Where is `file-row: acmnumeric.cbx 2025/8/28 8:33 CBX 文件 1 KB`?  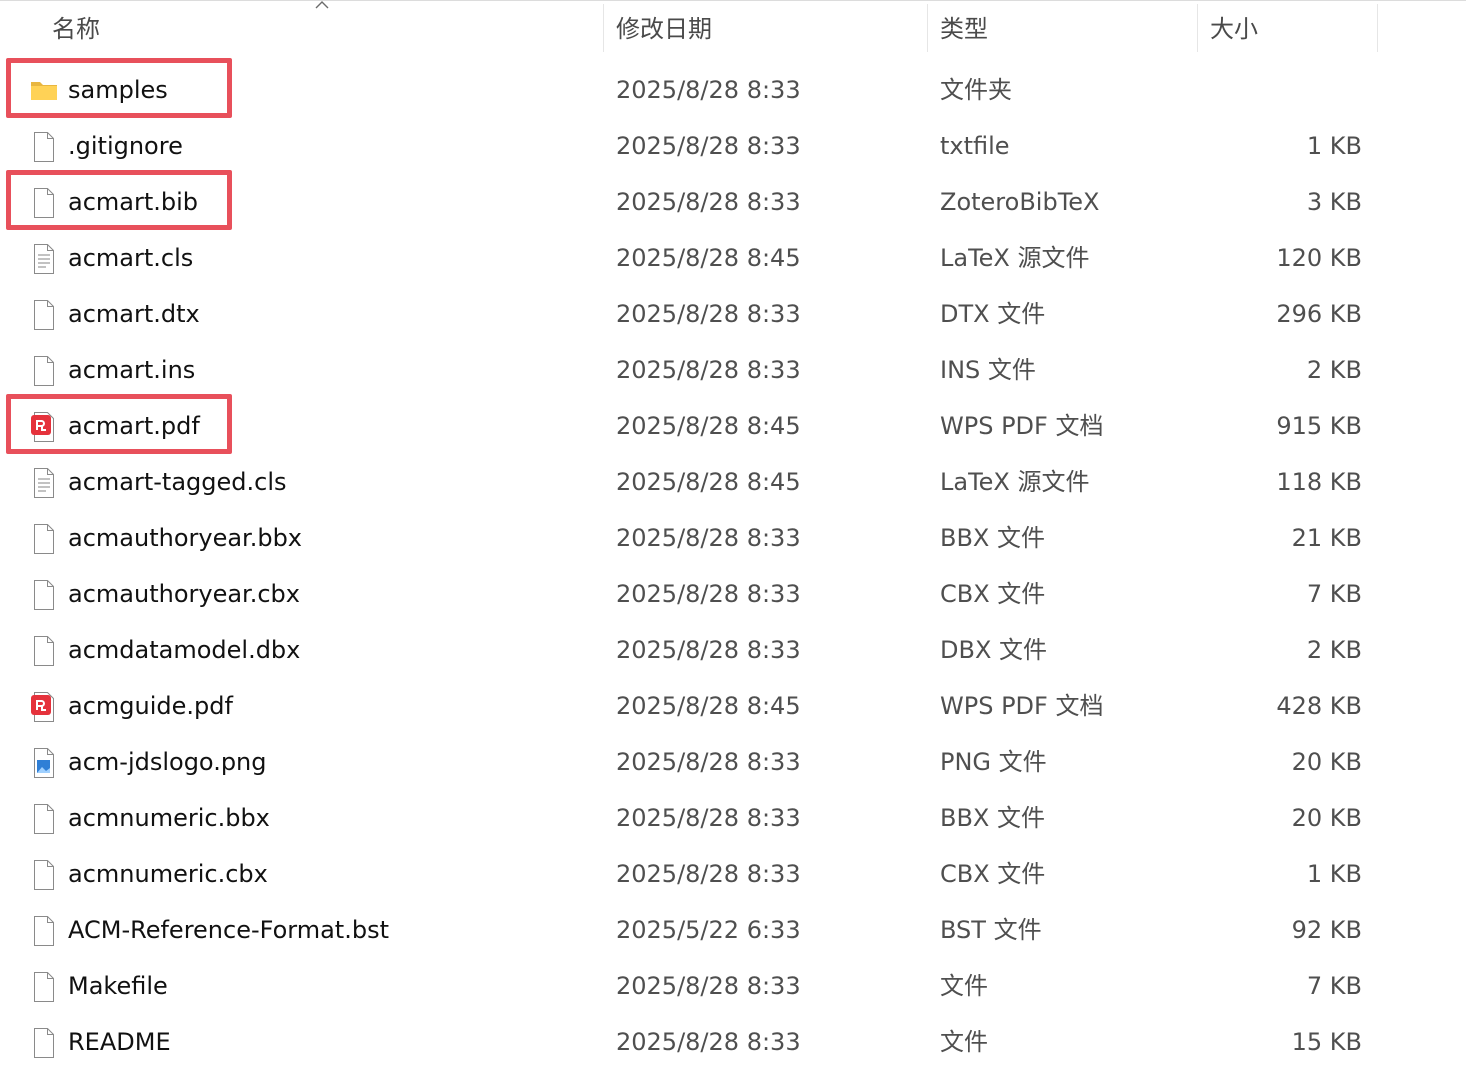 file-row: acmnumeric.cbx 2025/8/28 8:33 CBX 文件 1 KB is located at coordinates (733, 874).